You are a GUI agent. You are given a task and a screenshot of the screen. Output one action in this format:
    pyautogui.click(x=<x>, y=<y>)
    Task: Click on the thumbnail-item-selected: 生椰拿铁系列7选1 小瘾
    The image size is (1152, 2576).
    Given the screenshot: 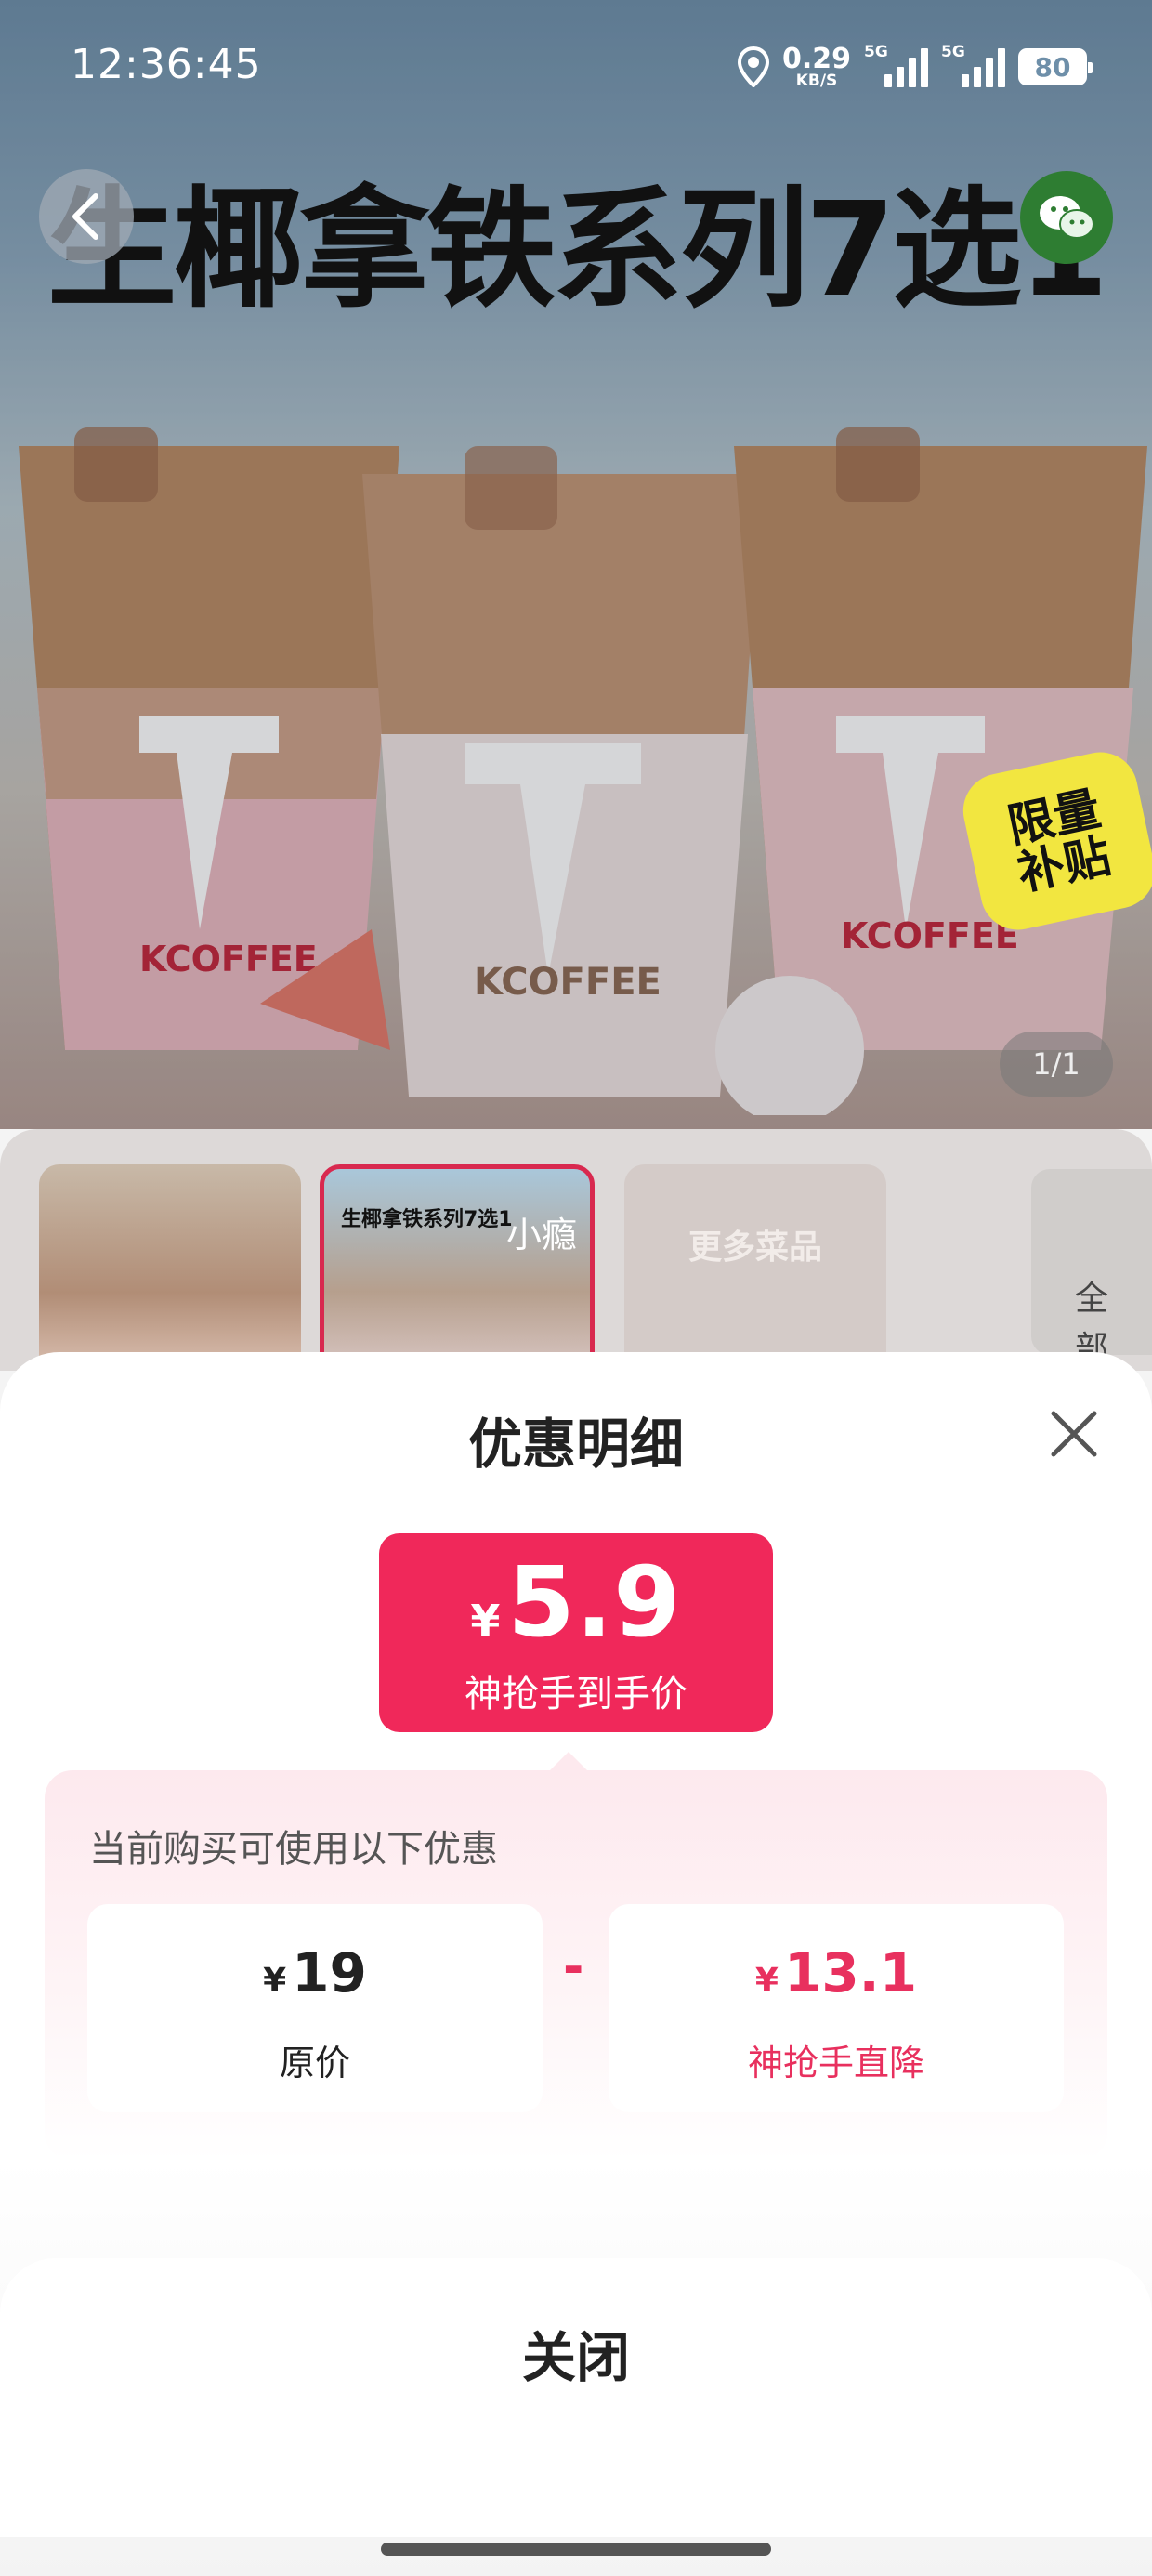 What is the action you would take?
    pyautogui.click(x=457, y=1271)
    